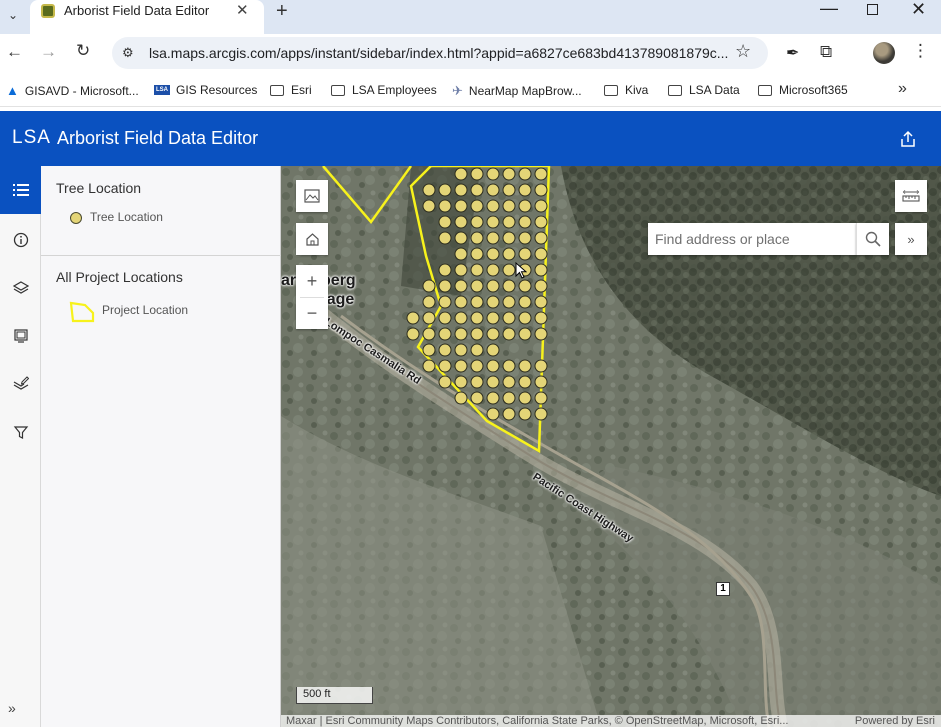 Image resolution: width=941 pixels, height=727 pixels. What do you see at coordinates (792, 53) in the screenshot?
I see `eyedropper-extension-icon: ✒` at bounding box center [792, 53].